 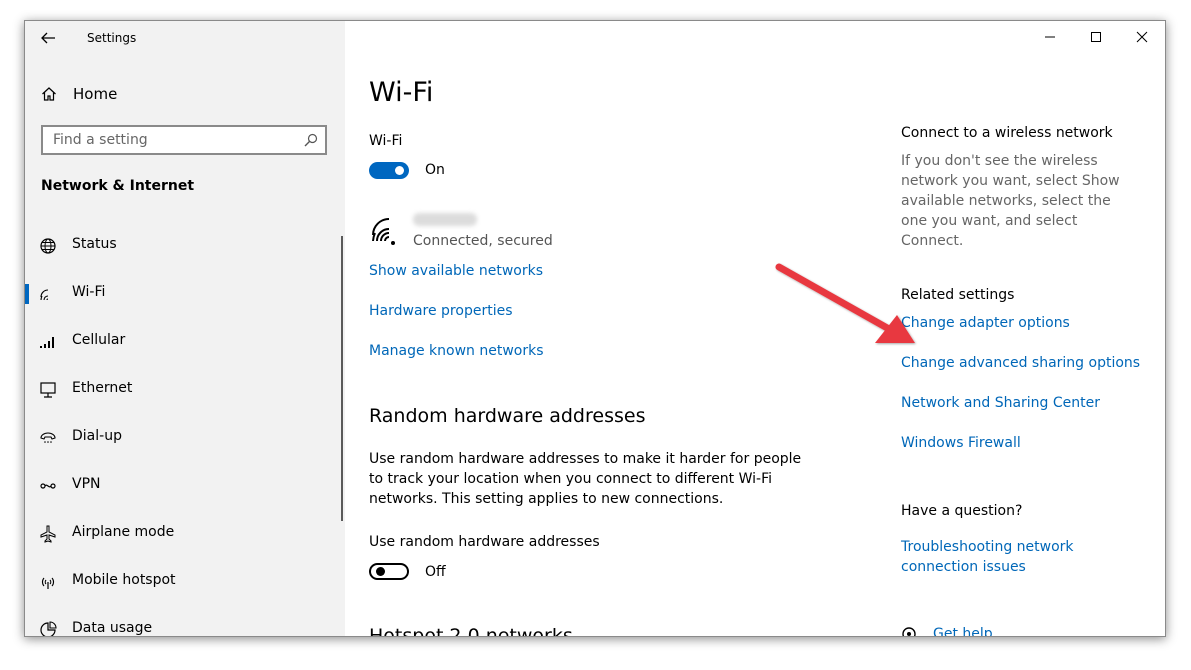 What do you see at coordinates (958, 295) in the screenshot?
I see `related-settings-heading: Related settings` at bounding box center [958, 295].